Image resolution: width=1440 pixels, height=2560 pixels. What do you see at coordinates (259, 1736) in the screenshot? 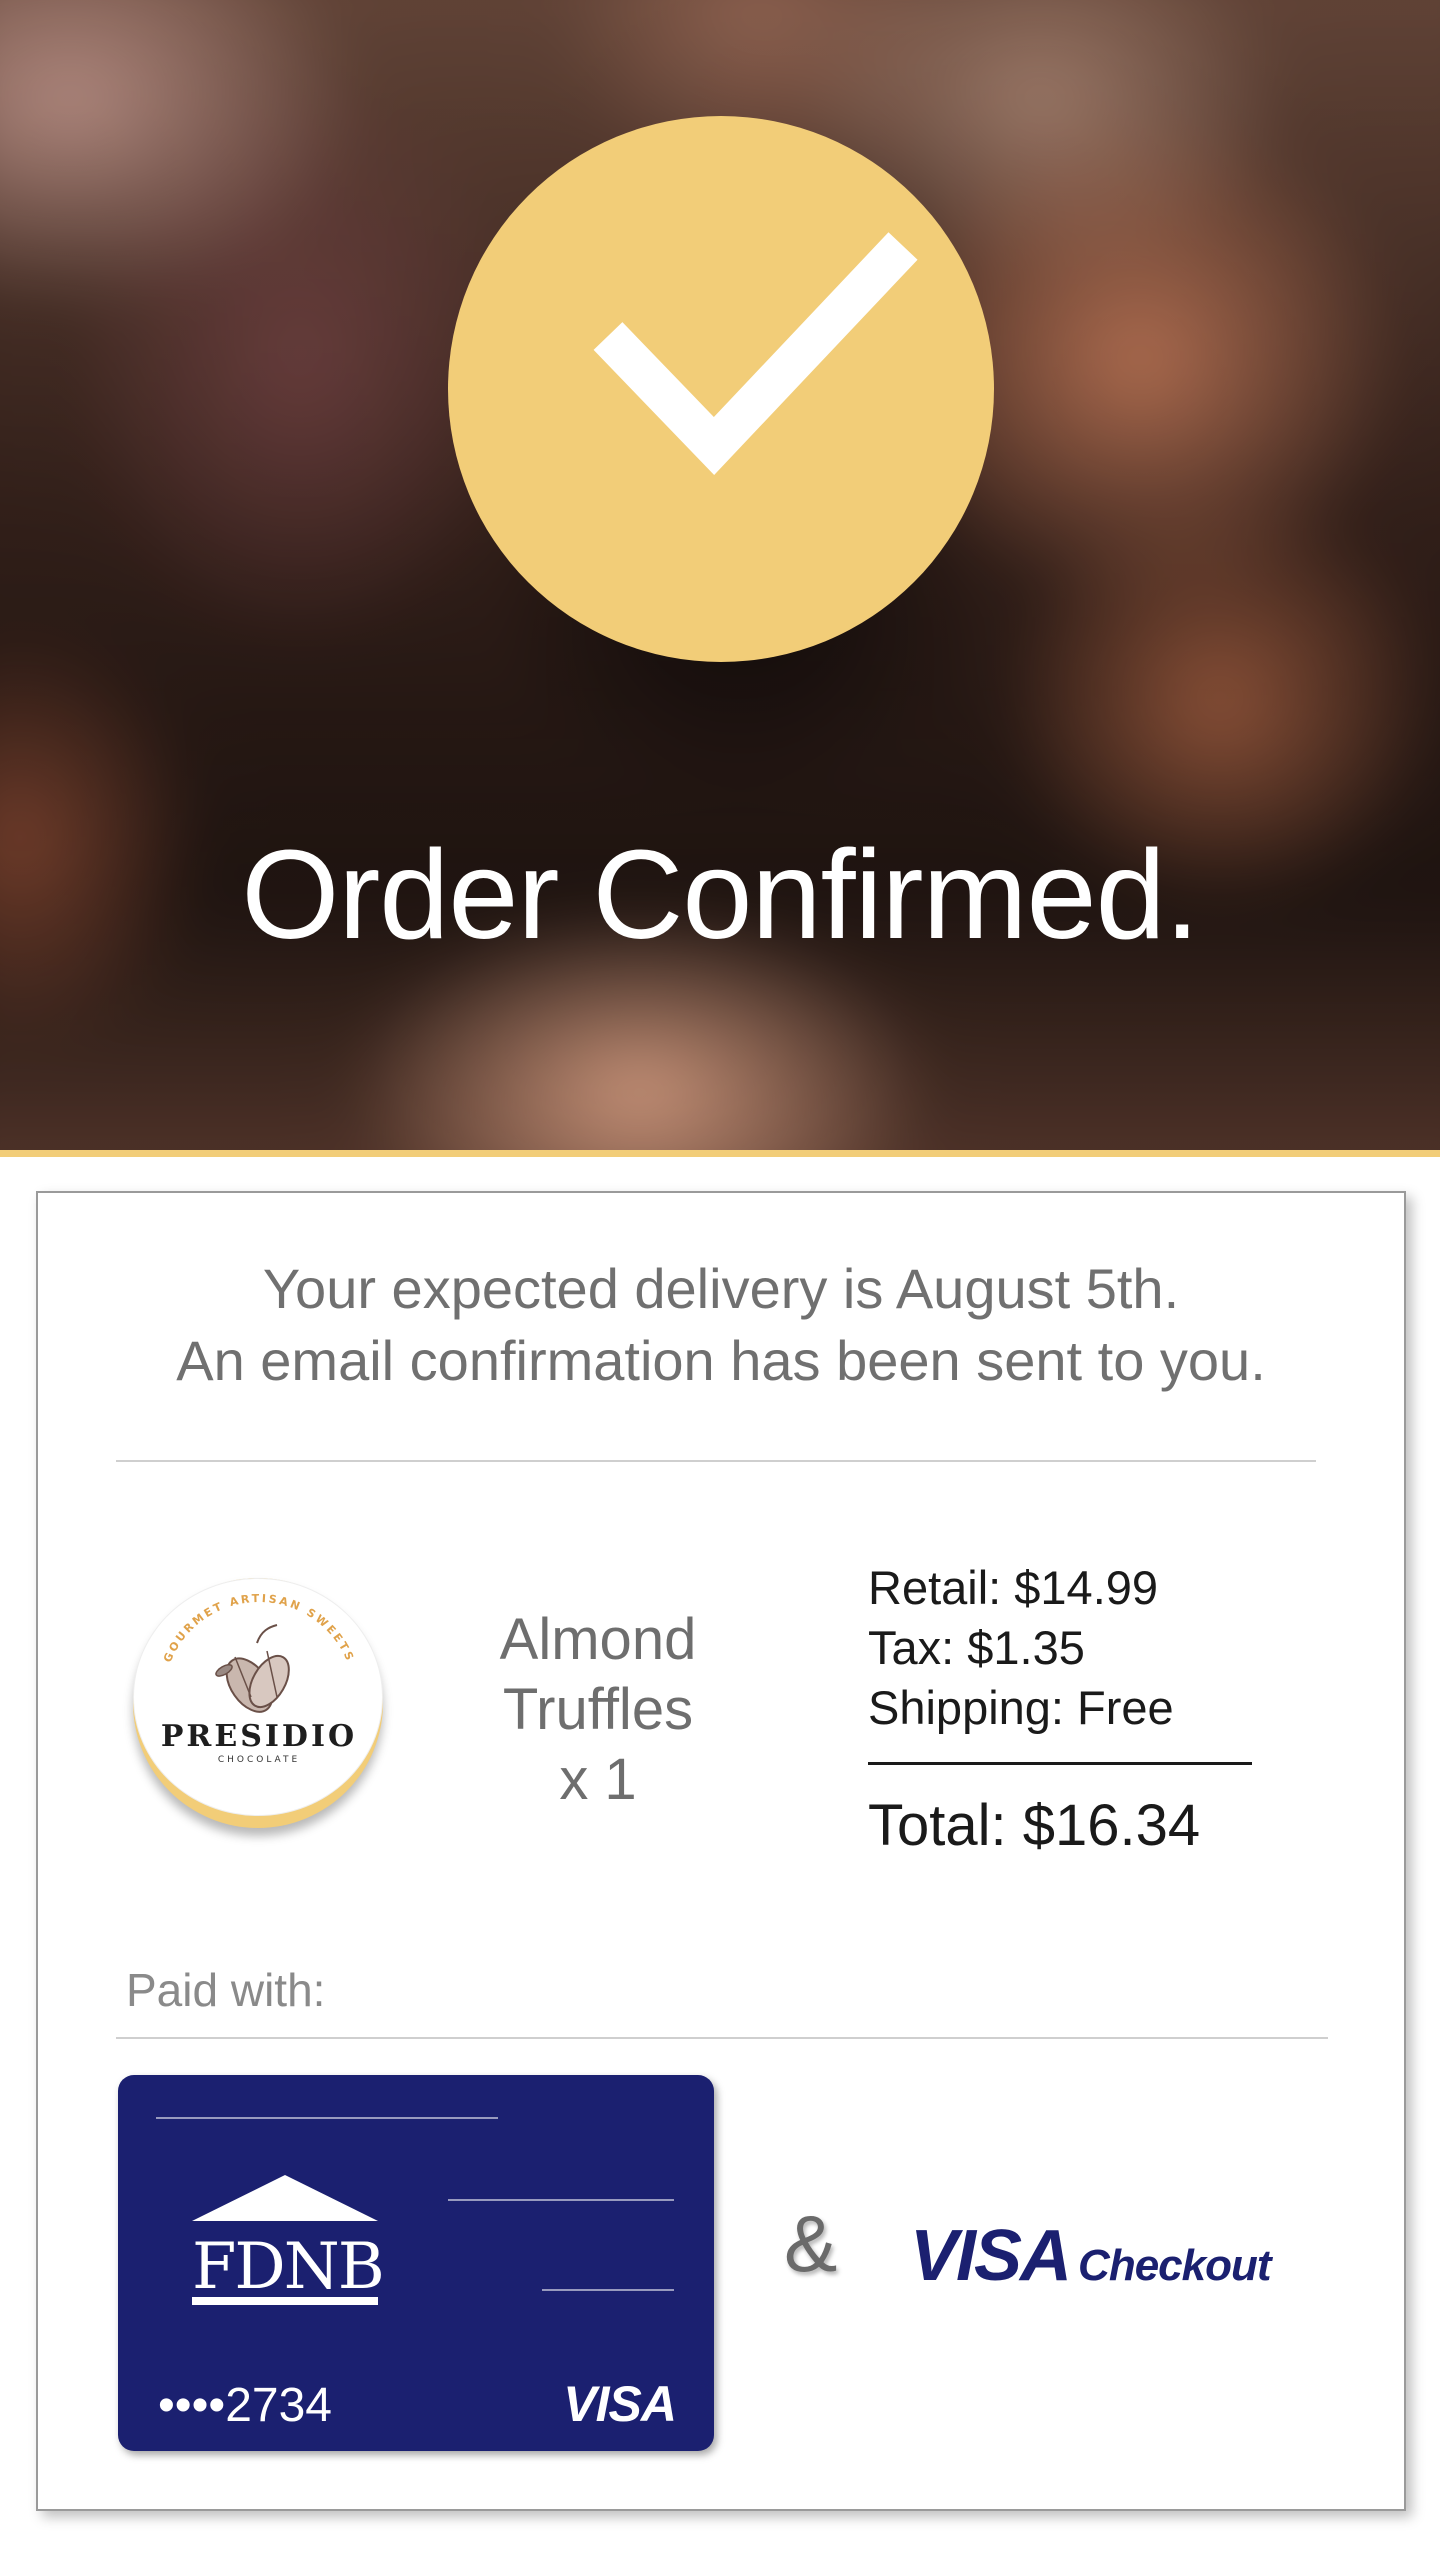
I see `merchant-name: PRESIDIO` at bounding box center [259, 1736].